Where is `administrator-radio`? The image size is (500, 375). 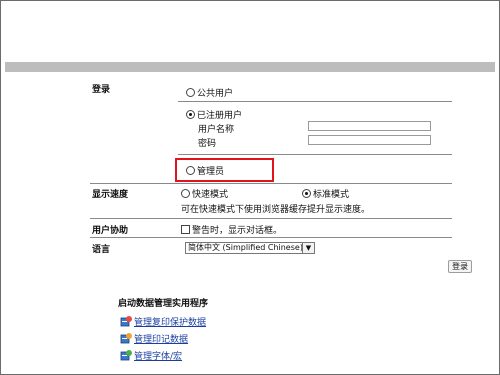
administrator-radio is located at coordinates (190, 170).